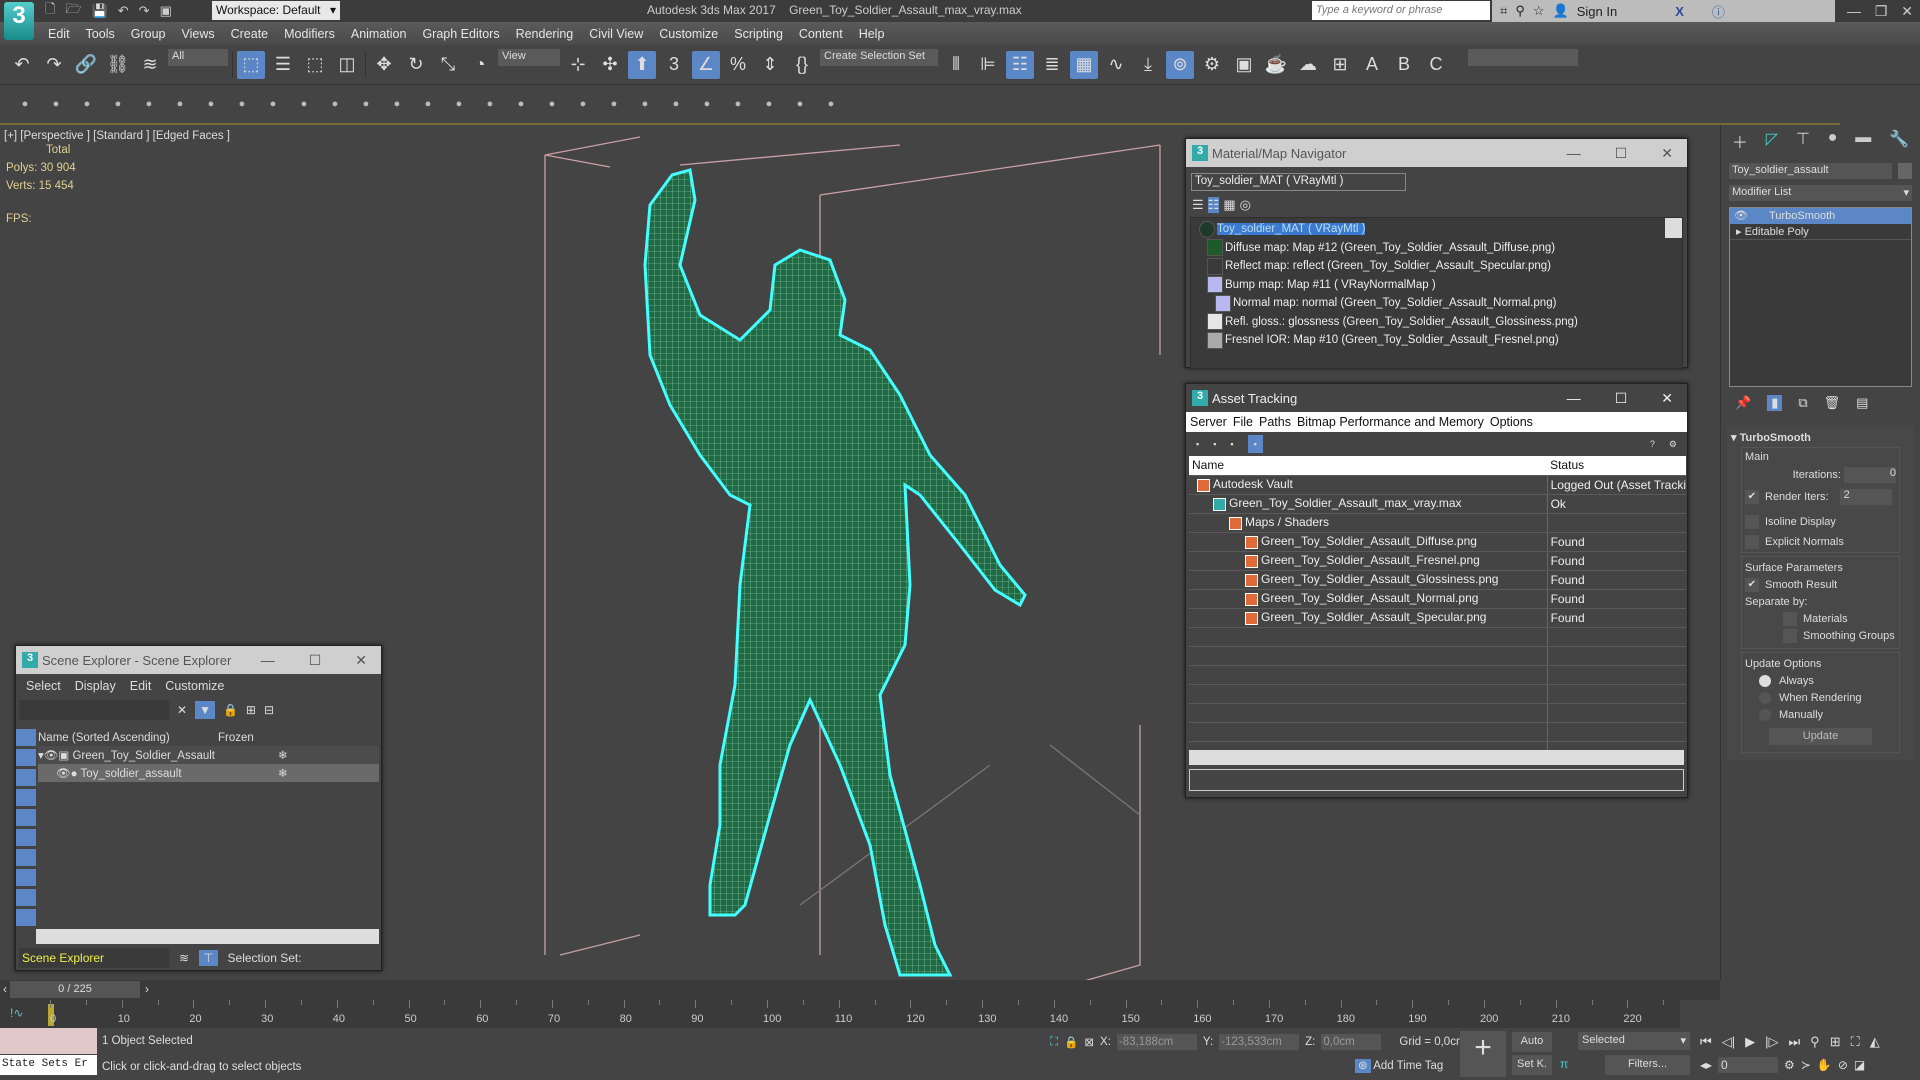  I want to click on hierarchy-tab-icon: ⊤, so click(1803, 141).